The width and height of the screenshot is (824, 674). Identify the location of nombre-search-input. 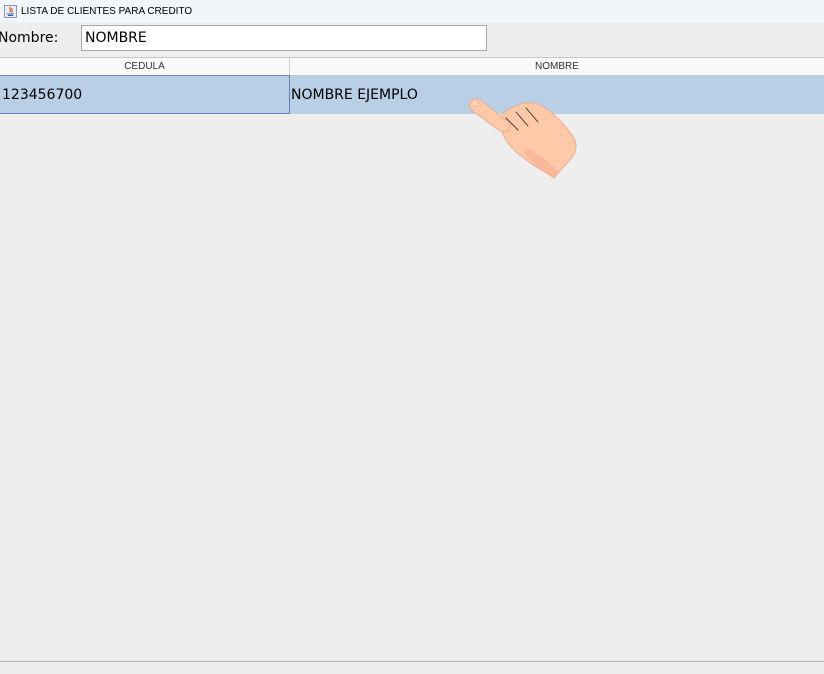
(284, 38).